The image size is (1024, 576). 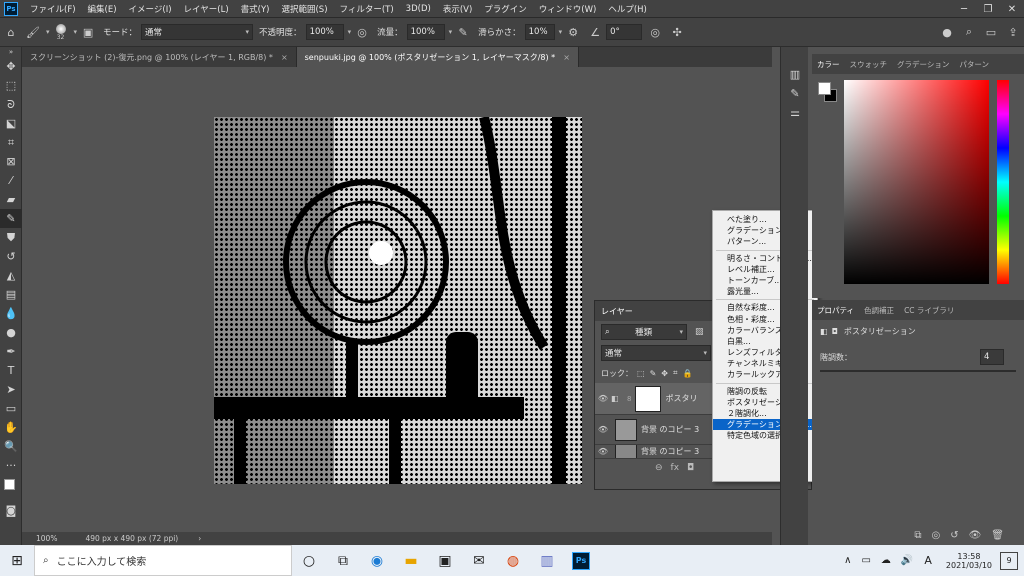 What do you see at coordinates (988, 9) in the screenshot?
I see `maximize-button: ❐` at bounding box center [988, 9].